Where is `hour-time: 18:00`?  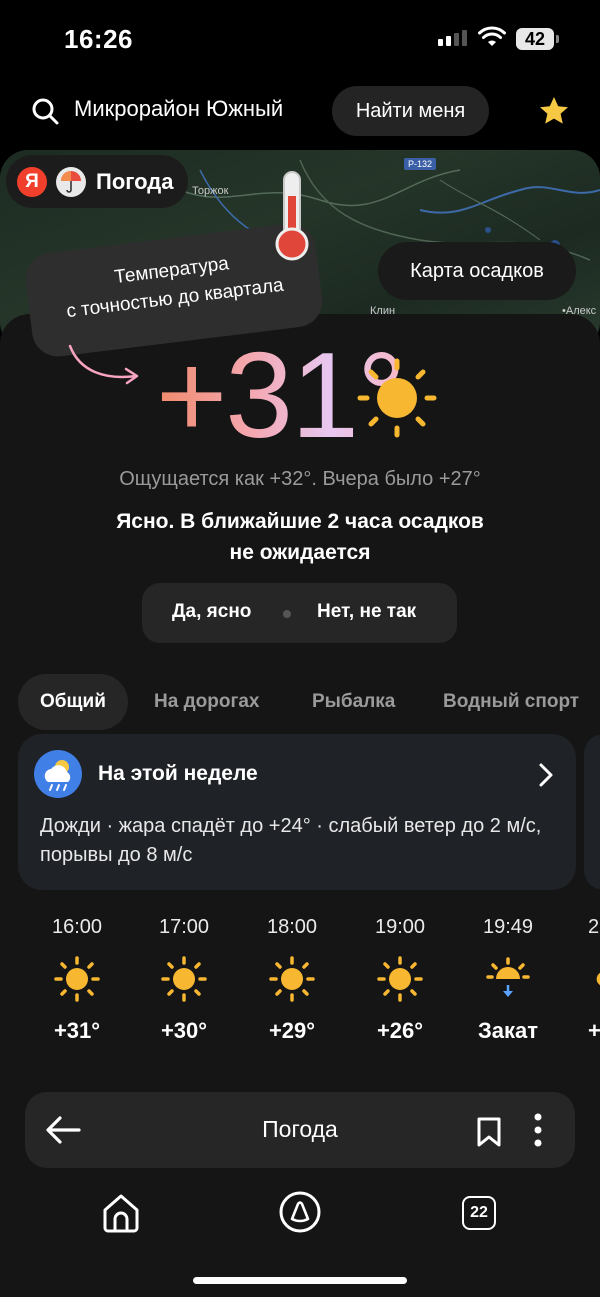 hour-time: 18:00 is located at coordinates (292, 927).